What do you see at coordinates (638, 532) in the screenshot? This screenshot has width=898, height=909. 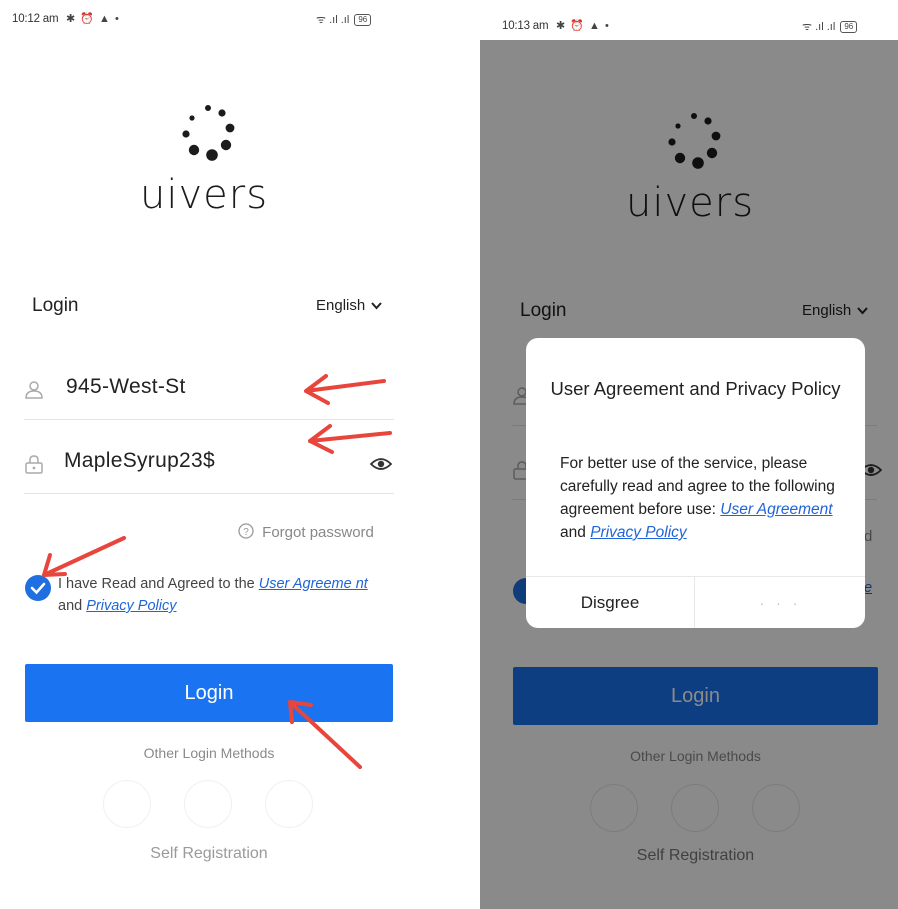 I see `dialog-privacy-policy-link: Privacy Policy` at bounding box center [638, 532].